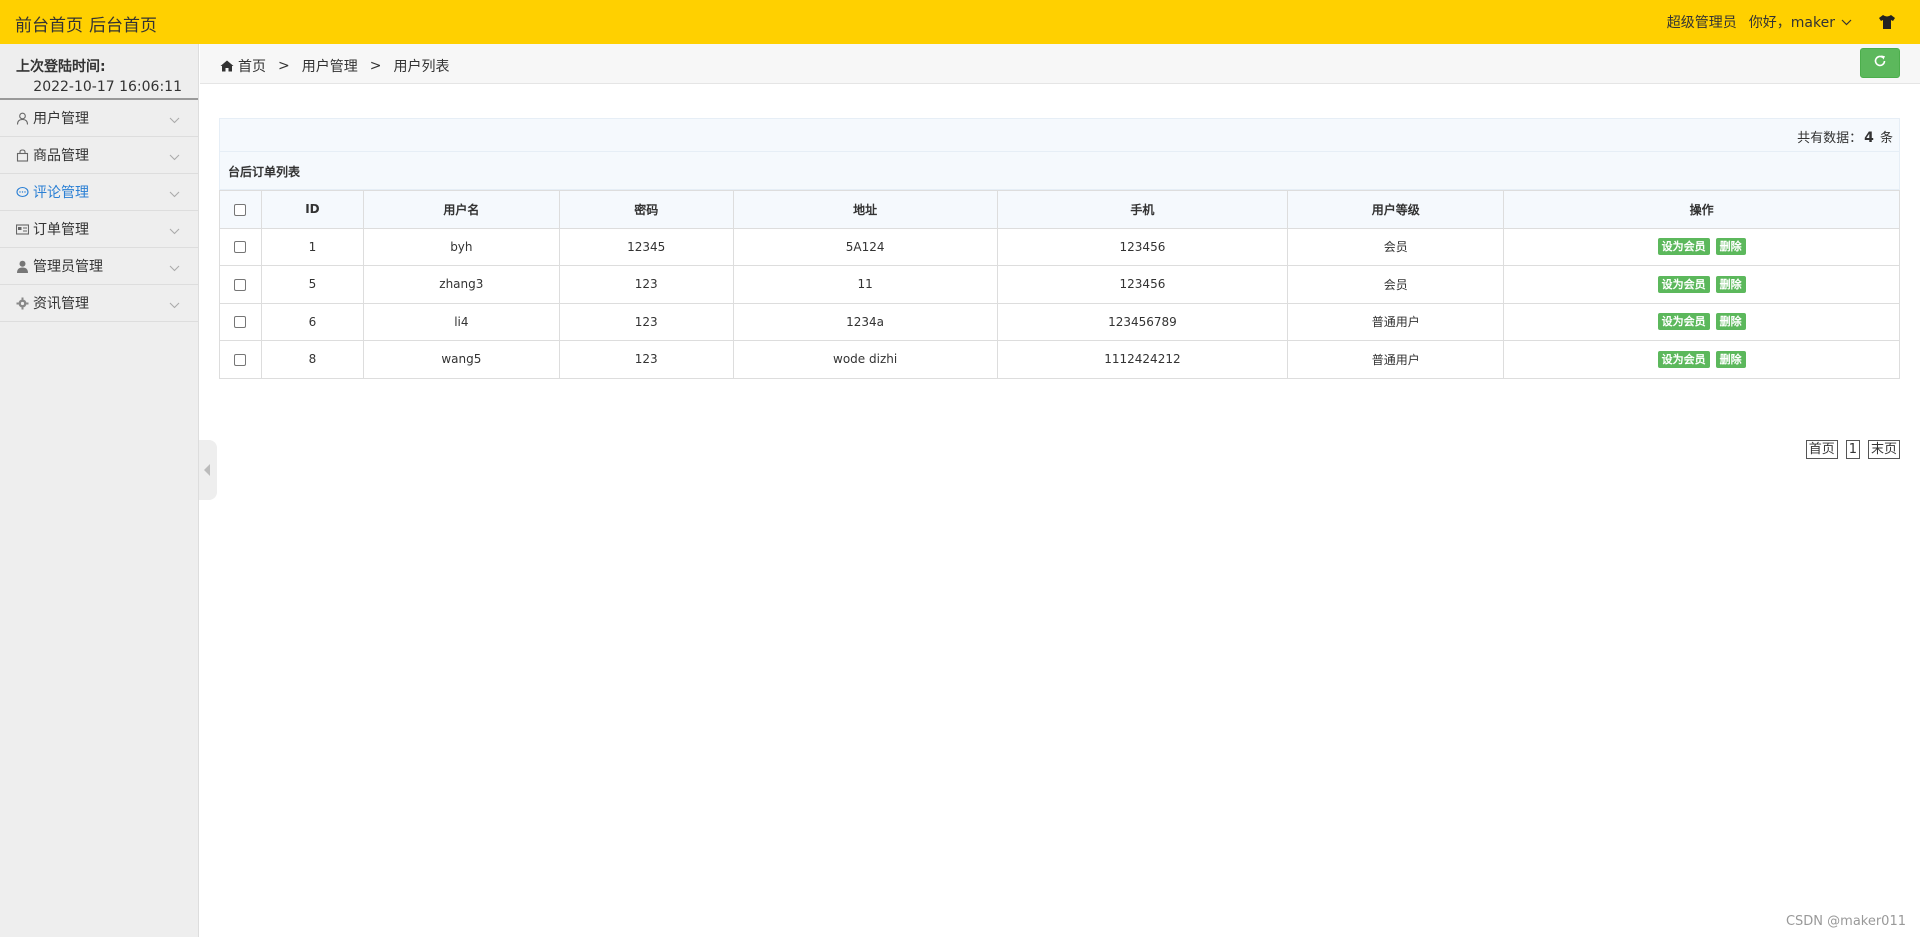 The image size is (1920, 937). Describe the element at coordinates (1142, 359) in the screenshot. I see `cell-phone: 1112424212` at that location.